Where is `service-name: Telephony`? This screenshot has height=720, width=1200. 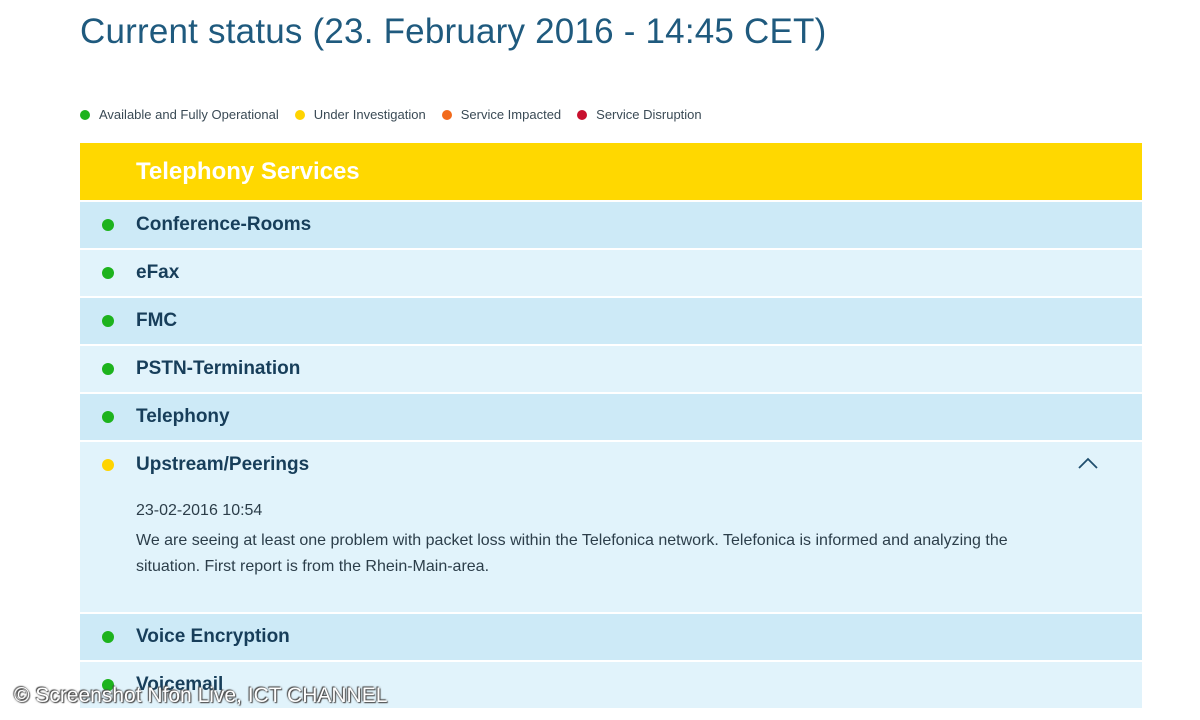 service-name: Telephony is located at coordinates (183, 416).